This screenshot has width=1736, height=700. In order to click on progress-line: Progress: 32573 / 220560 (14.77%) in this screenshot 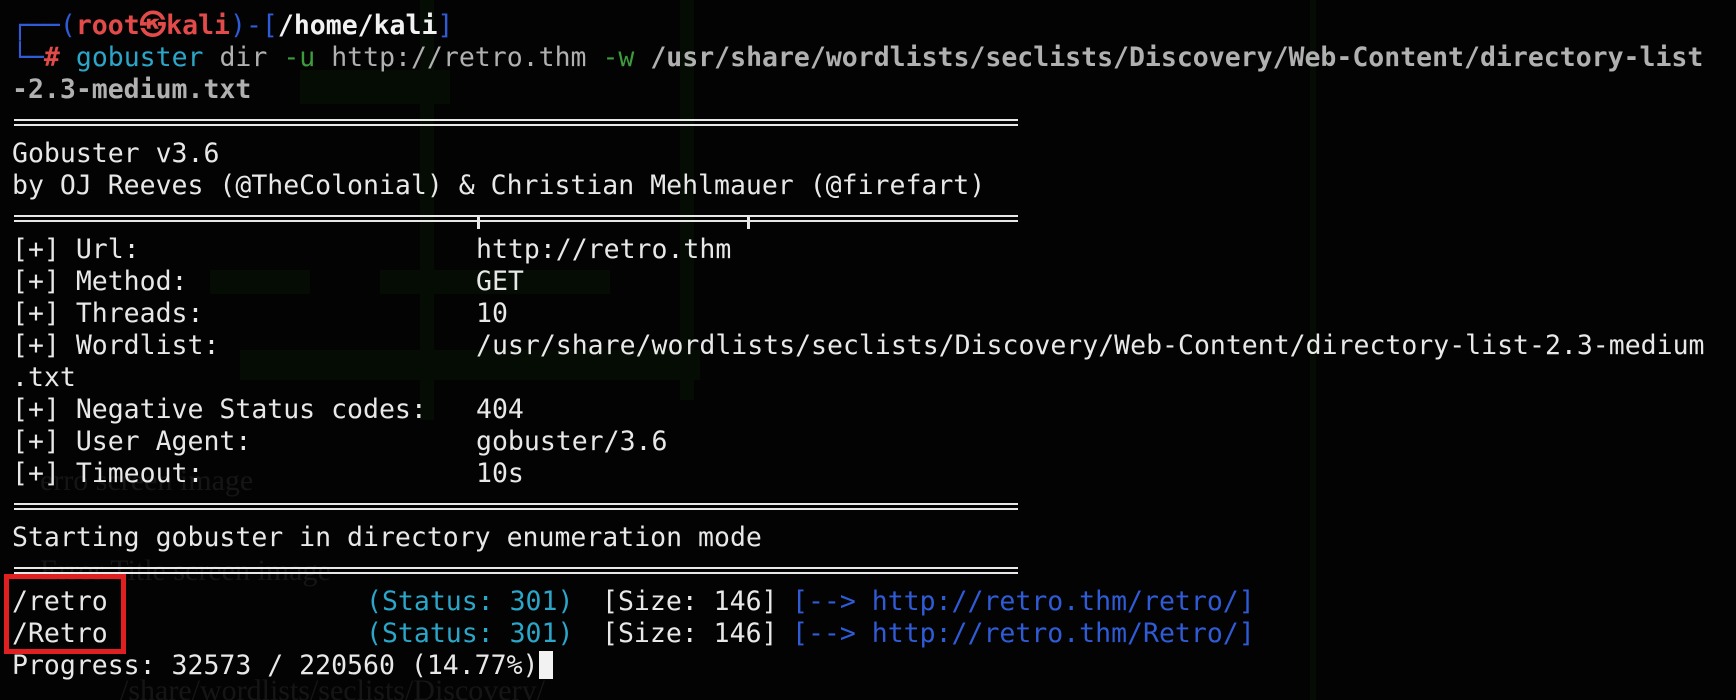, I will do `click(872, 666)`.